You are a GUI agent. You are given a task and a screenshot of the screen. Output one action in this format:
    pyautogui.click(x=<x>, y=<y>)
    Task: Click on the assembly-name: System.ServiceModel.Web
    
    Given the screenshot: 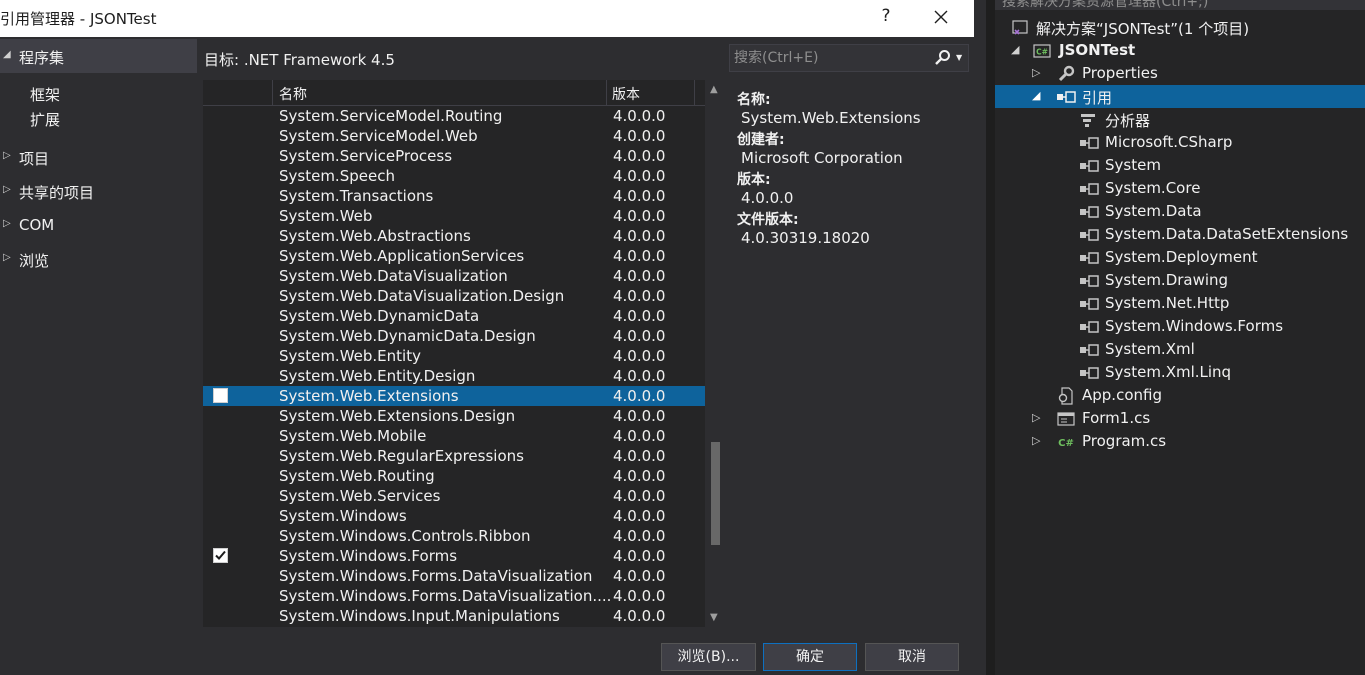 What is the action you would take?
    pyautogui.click(x=378, y=136)
    